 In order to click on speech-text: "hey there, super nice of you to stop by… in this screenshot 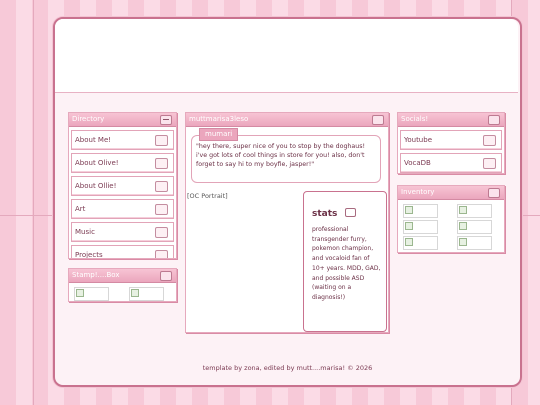, I will do `click(281, 155)`.